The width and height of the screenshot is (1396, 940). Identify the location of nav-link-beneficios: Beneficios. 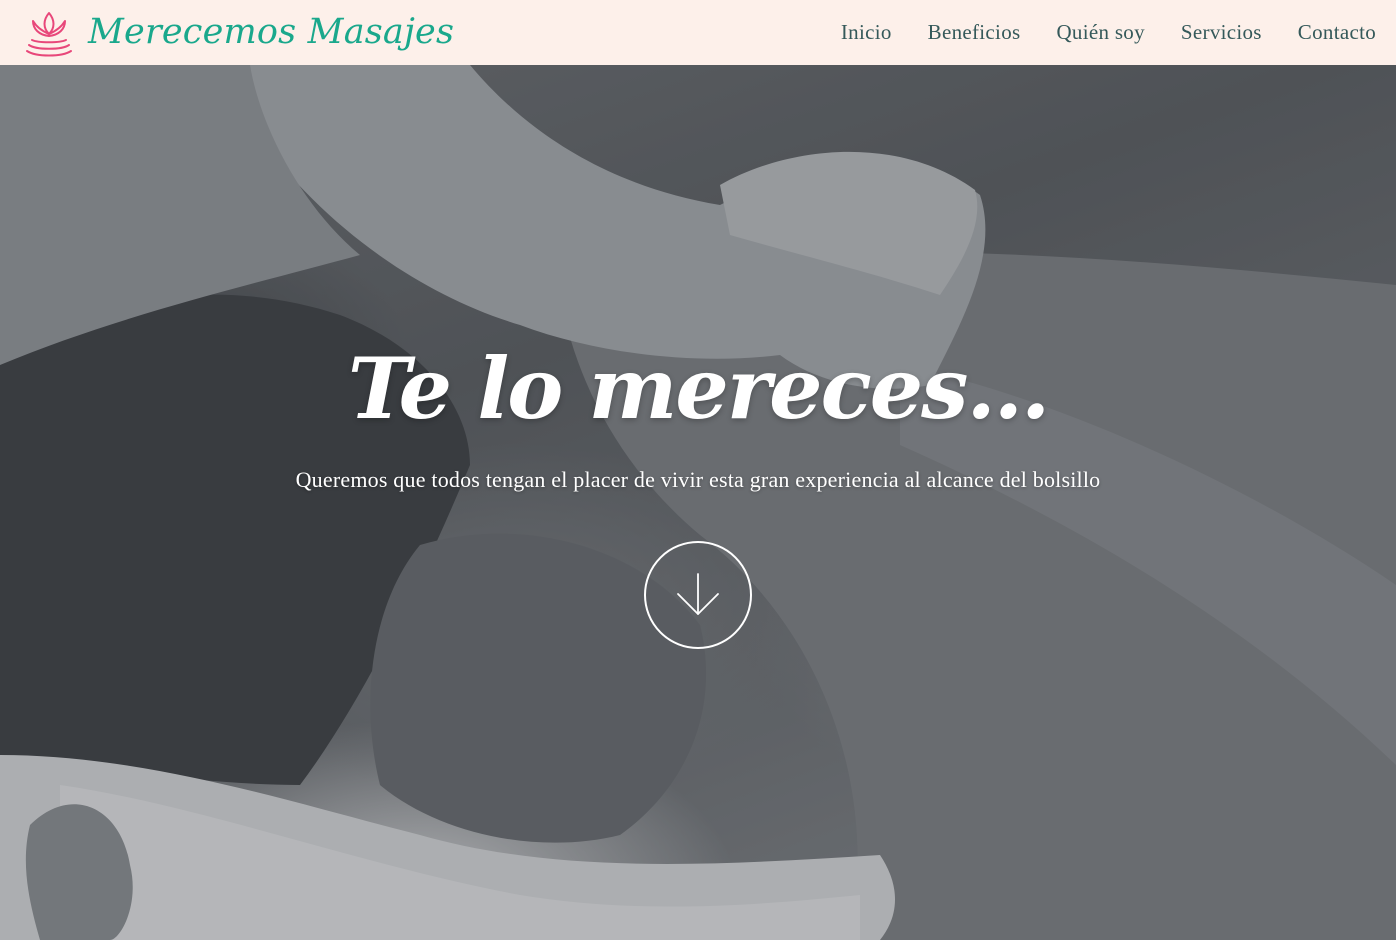
(974, 32).